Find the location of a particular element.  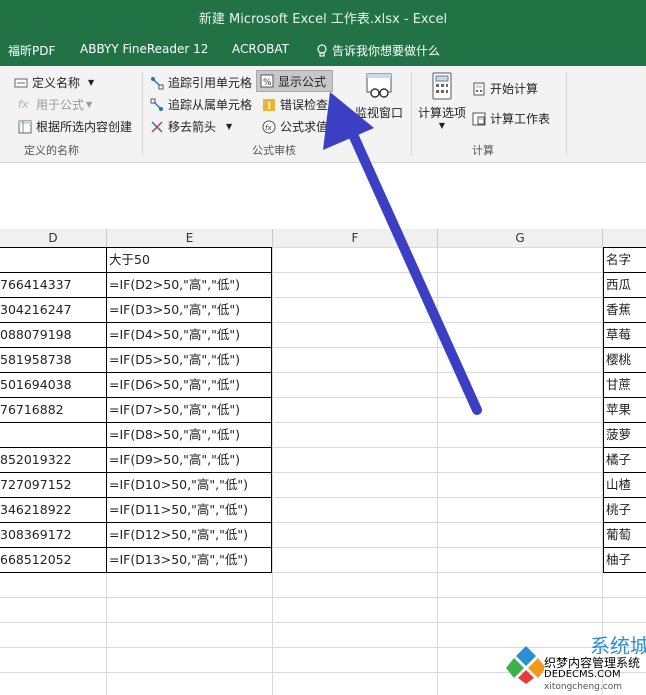

column-header-d: D is located at coordinates (53, 238).